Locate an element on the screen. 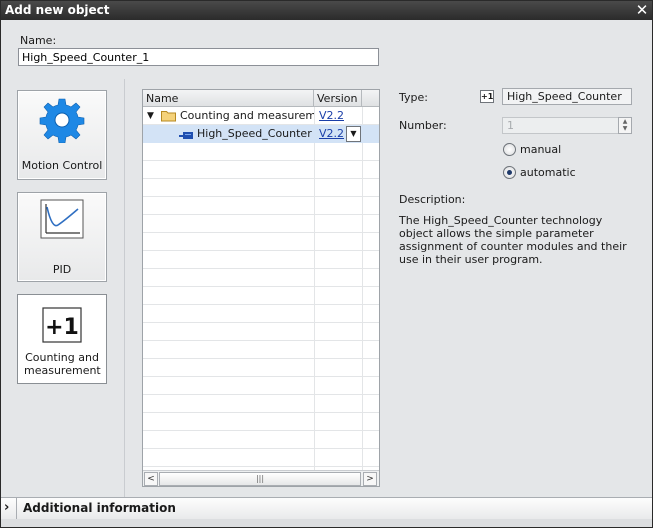  chevron-right-icon: › is located at coordinates (6, 507).